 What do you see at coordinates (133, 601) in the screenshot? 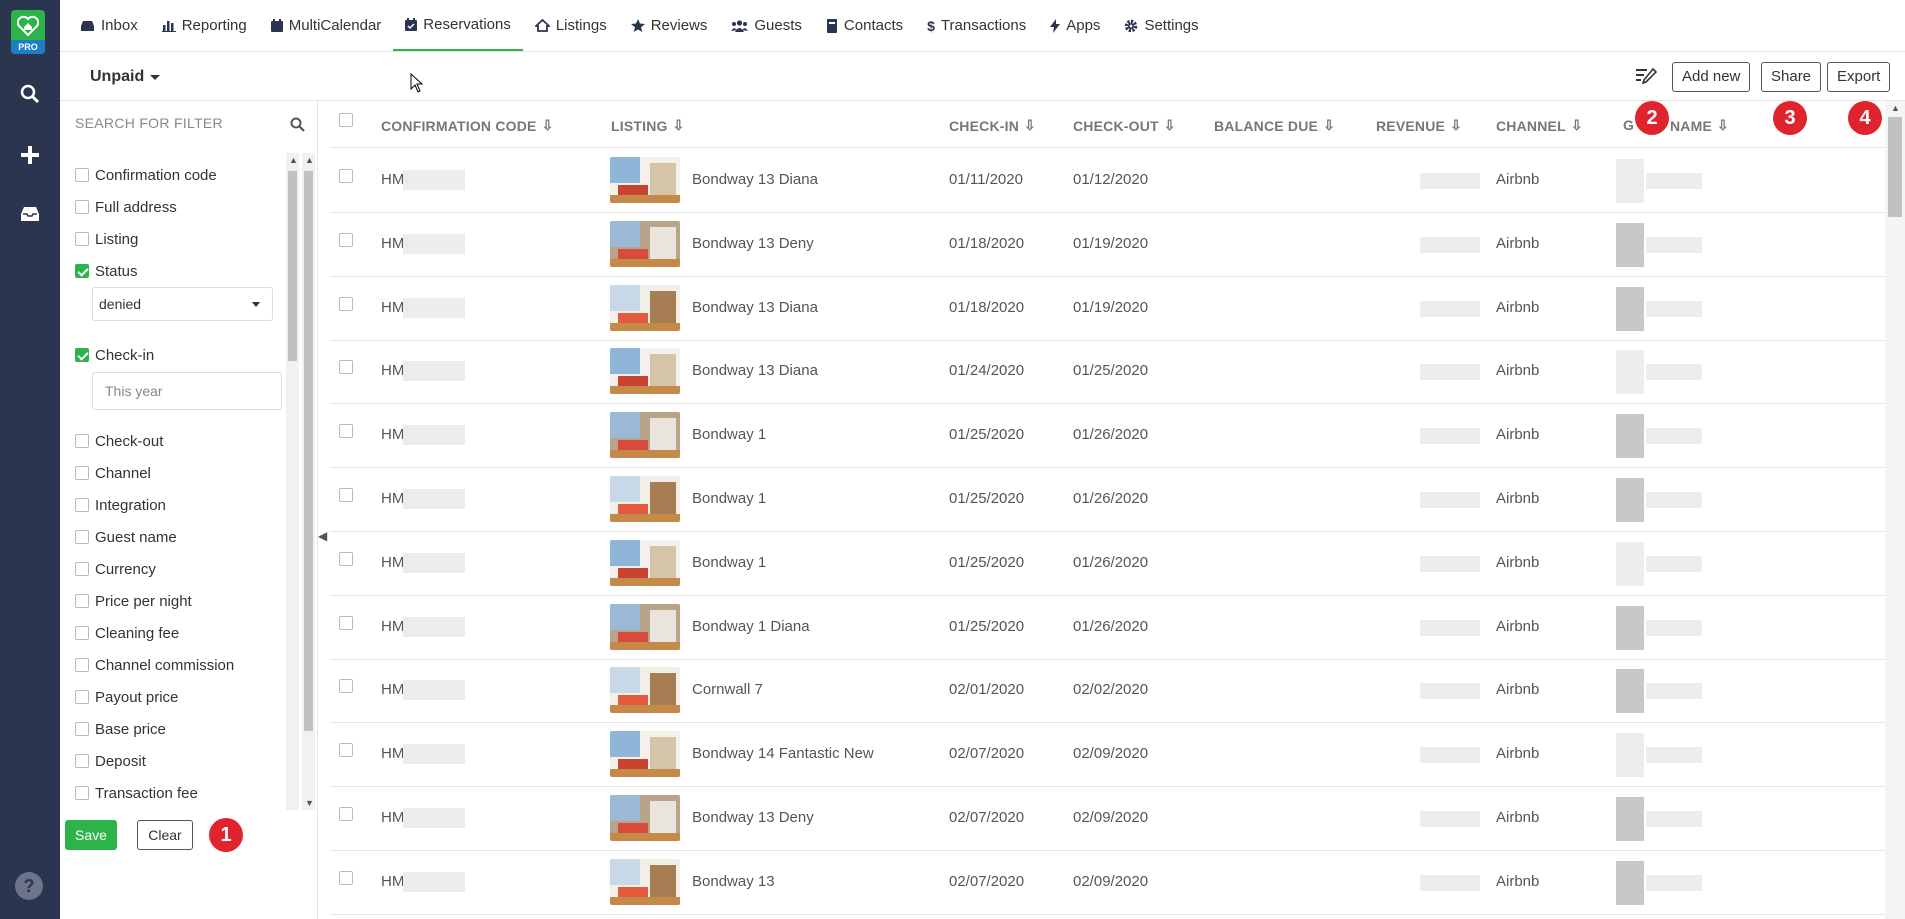
I see `filter-item: Price per night` at bounding box center [133, 601].